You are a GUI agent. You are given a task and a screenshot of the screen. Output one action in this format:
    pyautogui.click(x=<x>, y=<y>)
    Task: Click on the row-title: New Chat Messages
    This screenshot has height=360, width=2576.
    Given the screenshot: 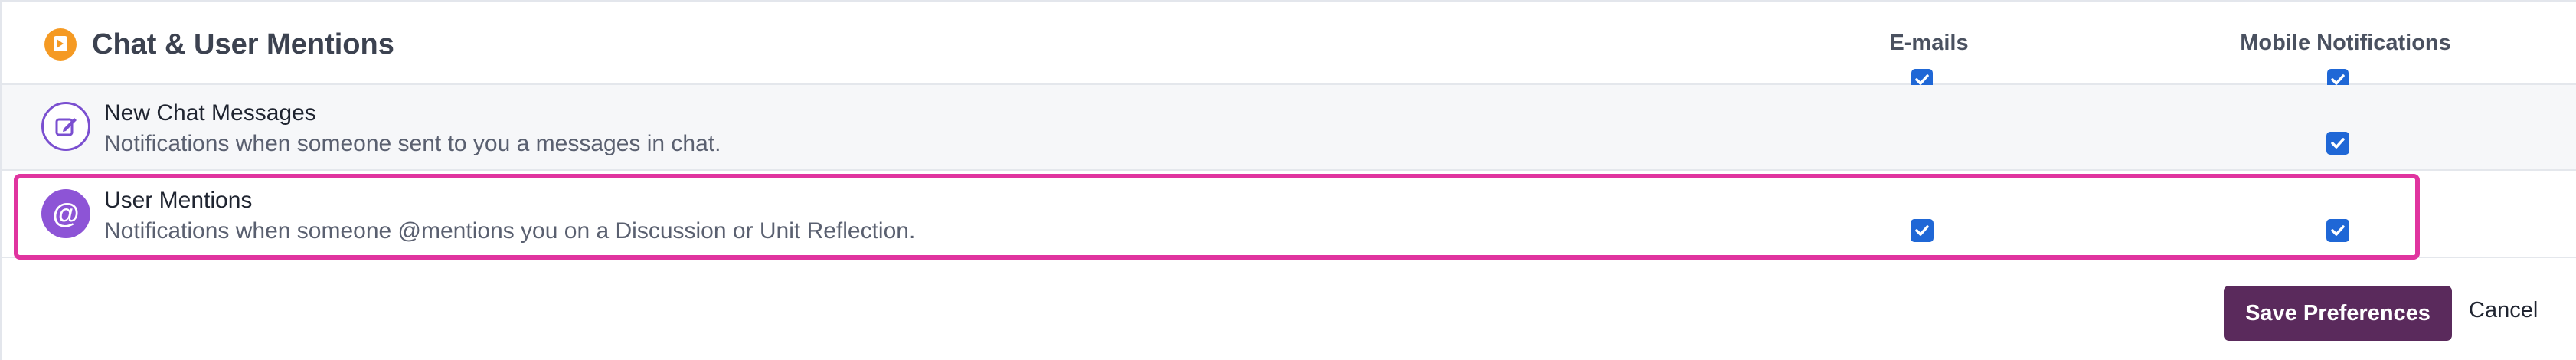 What is the action you would take?
    pyautogui.click(x=210, y=113)
    